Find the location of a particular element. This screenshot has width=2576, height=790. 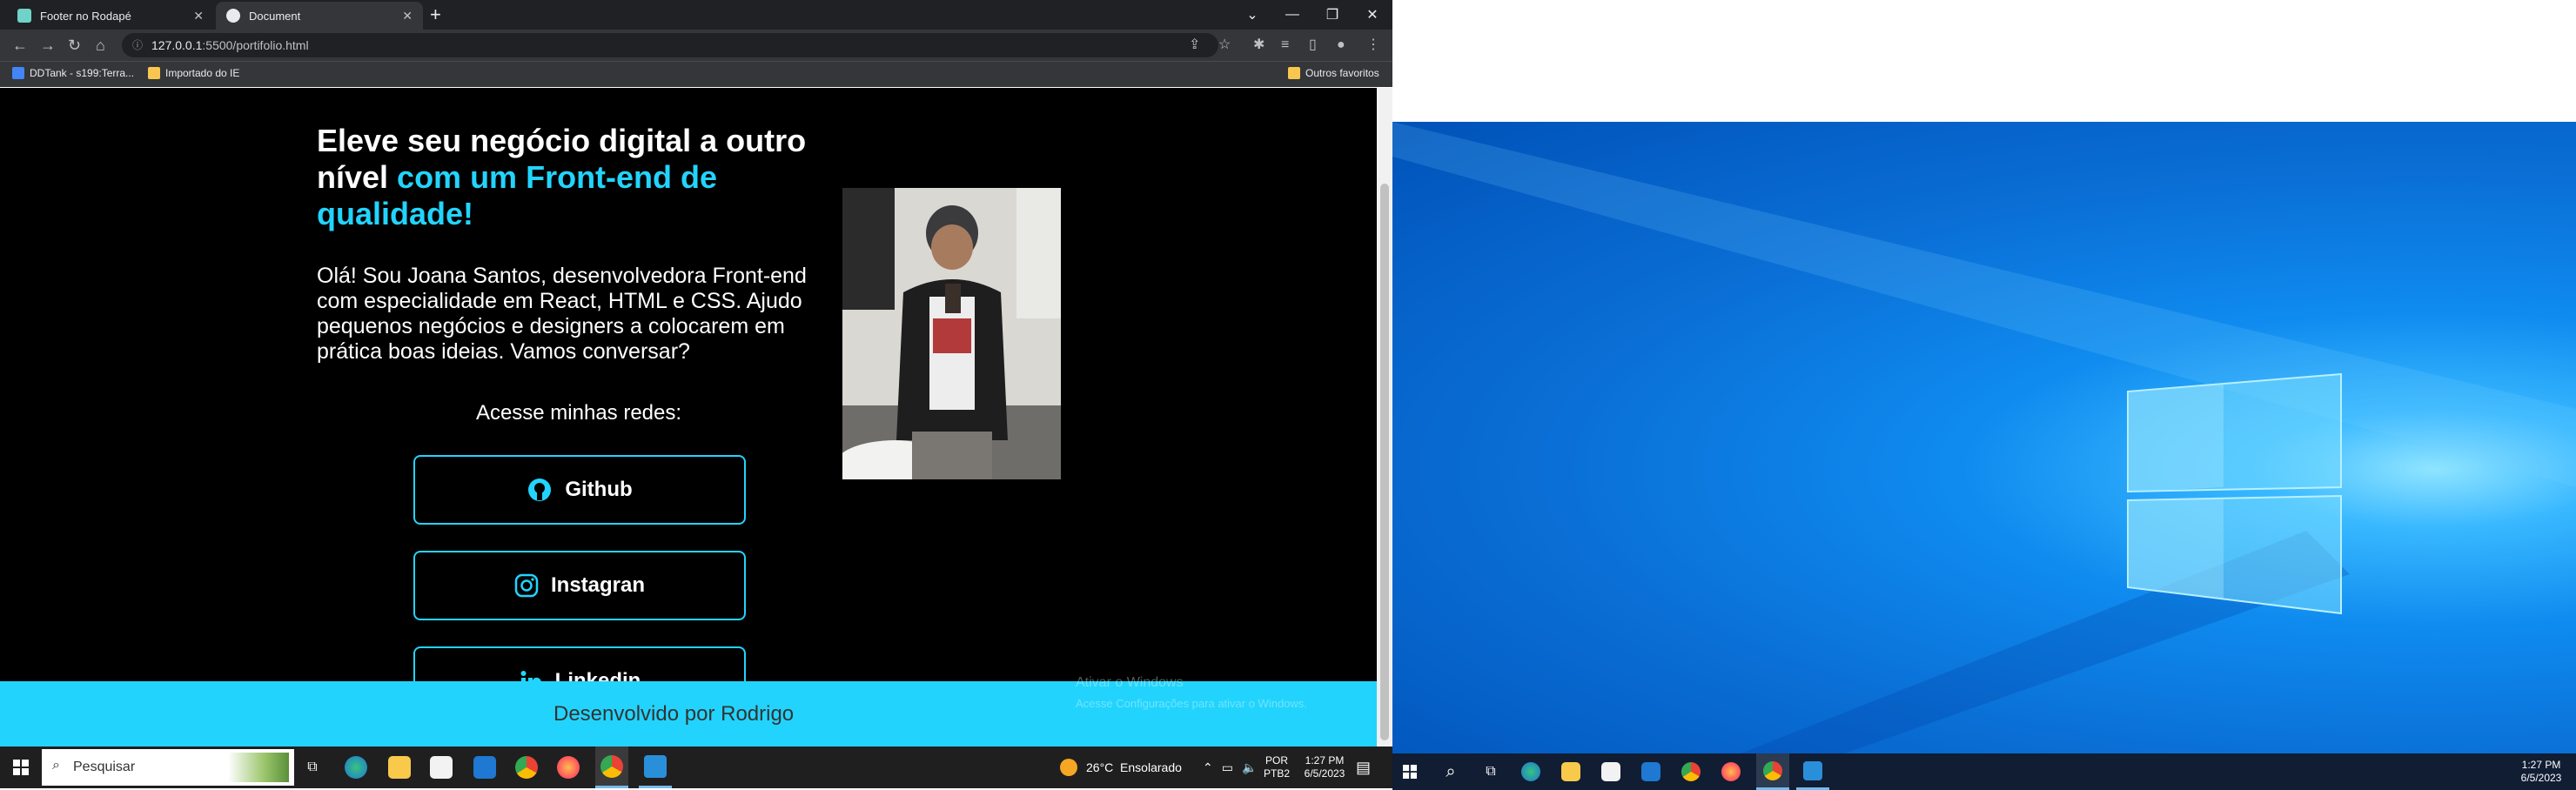

weather-widget: 26°C Ensolarado is located at coordinates (1121, 767).